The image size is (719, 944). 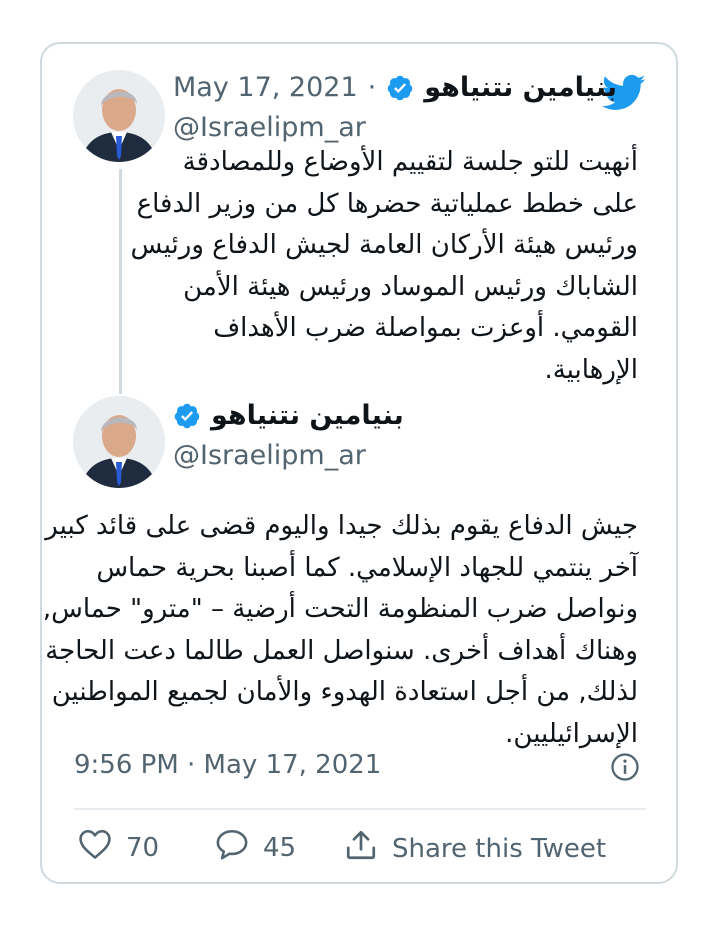 I want to click on tweet2-header: بنيامين نتنياهو, so click(x=288, y=415).